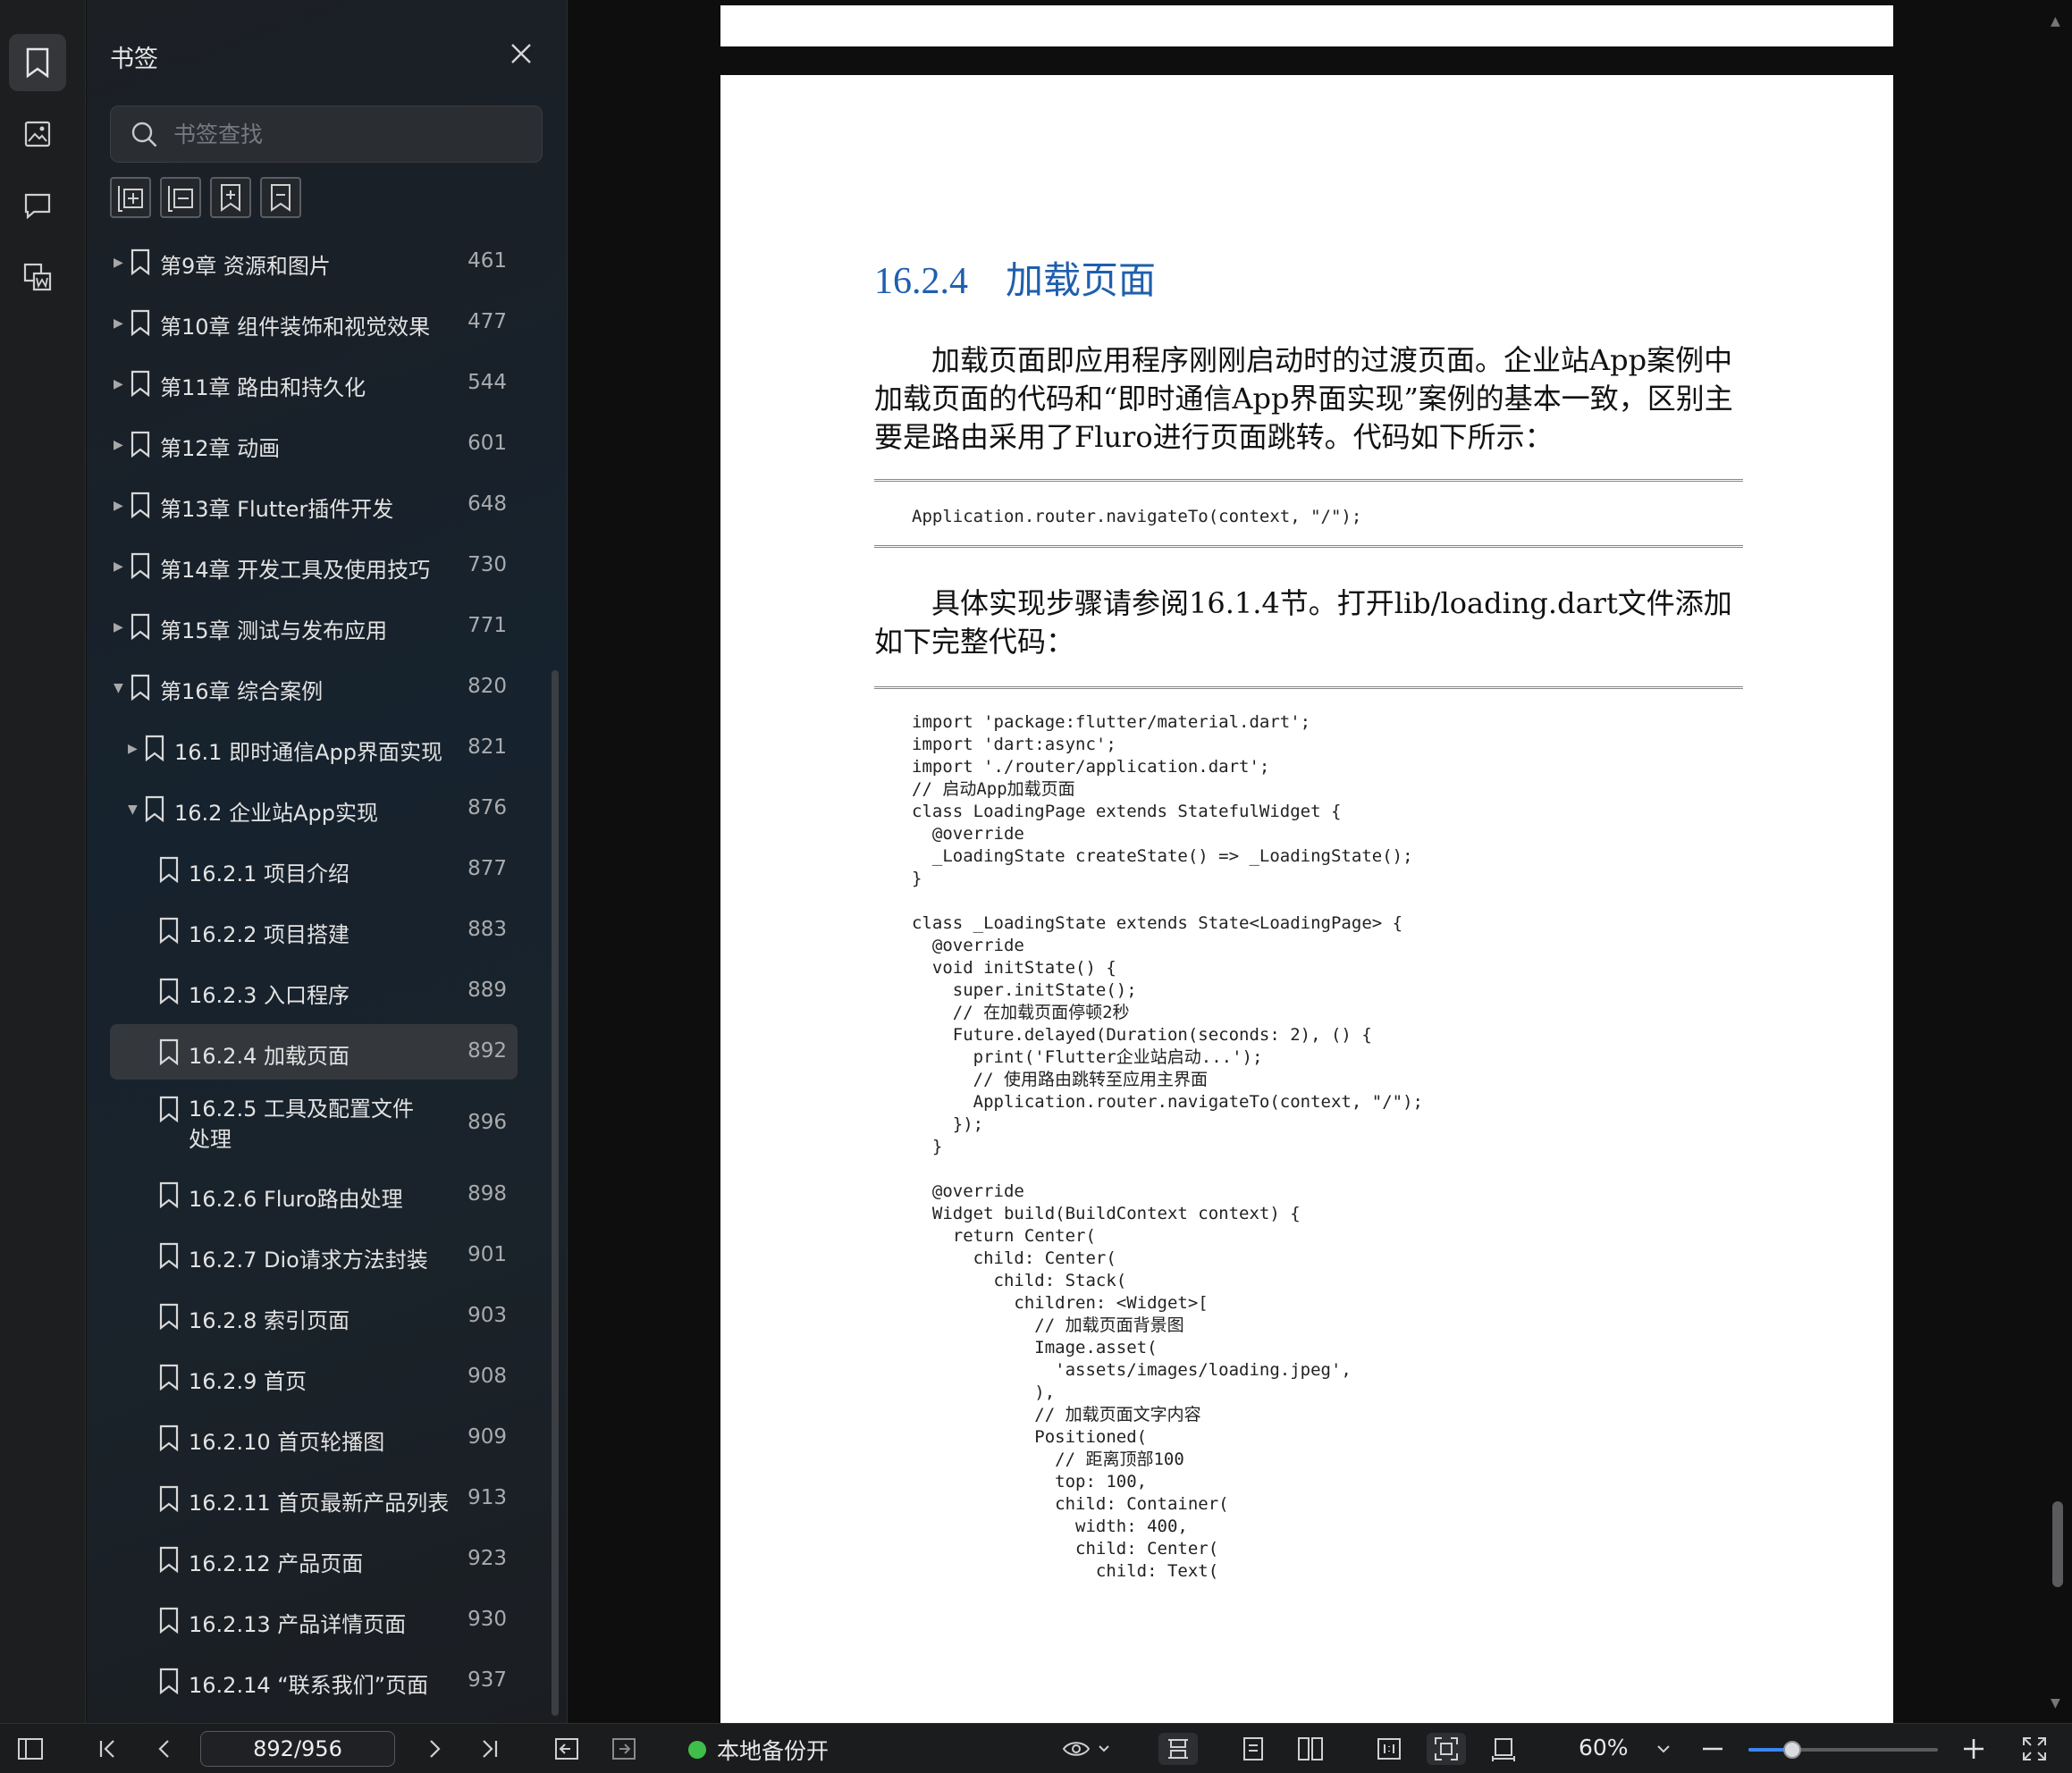  What do you see at coordinates (352, 134) in the screenshot?
I see `bookmark-search-input` at bounding box center [352, 134].